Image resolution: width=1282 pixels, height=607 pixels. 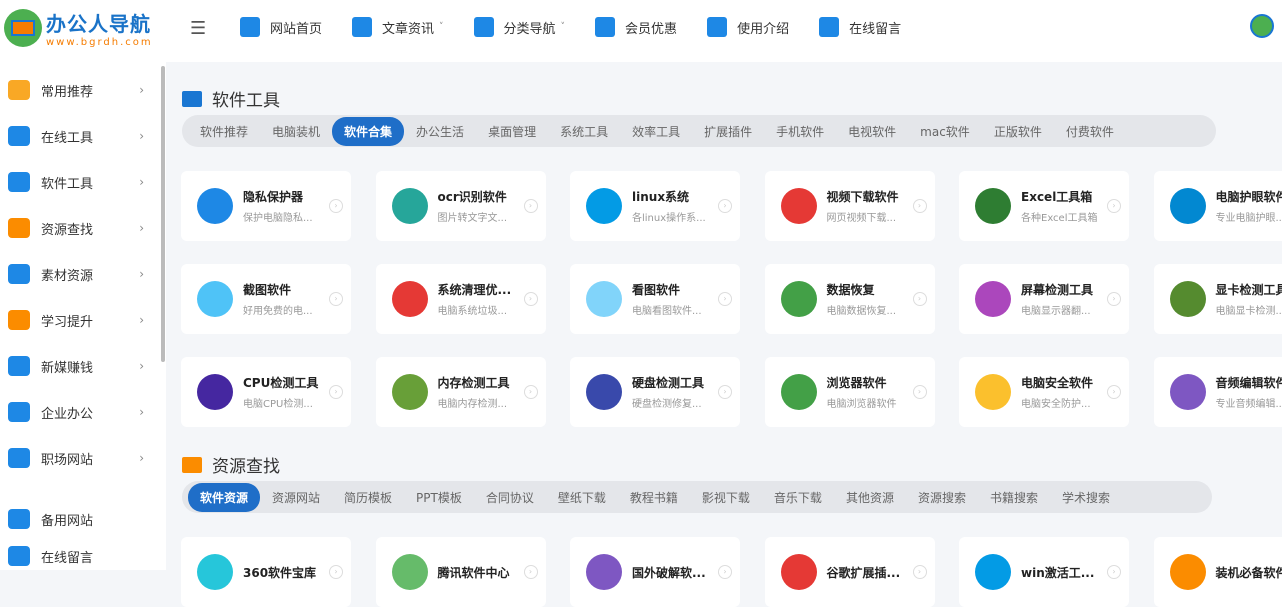 What do you see at coordinates (398, 27) in the screenshot?
I see `nav-item: 文章资讯˅` at bounding box center [398, 27].